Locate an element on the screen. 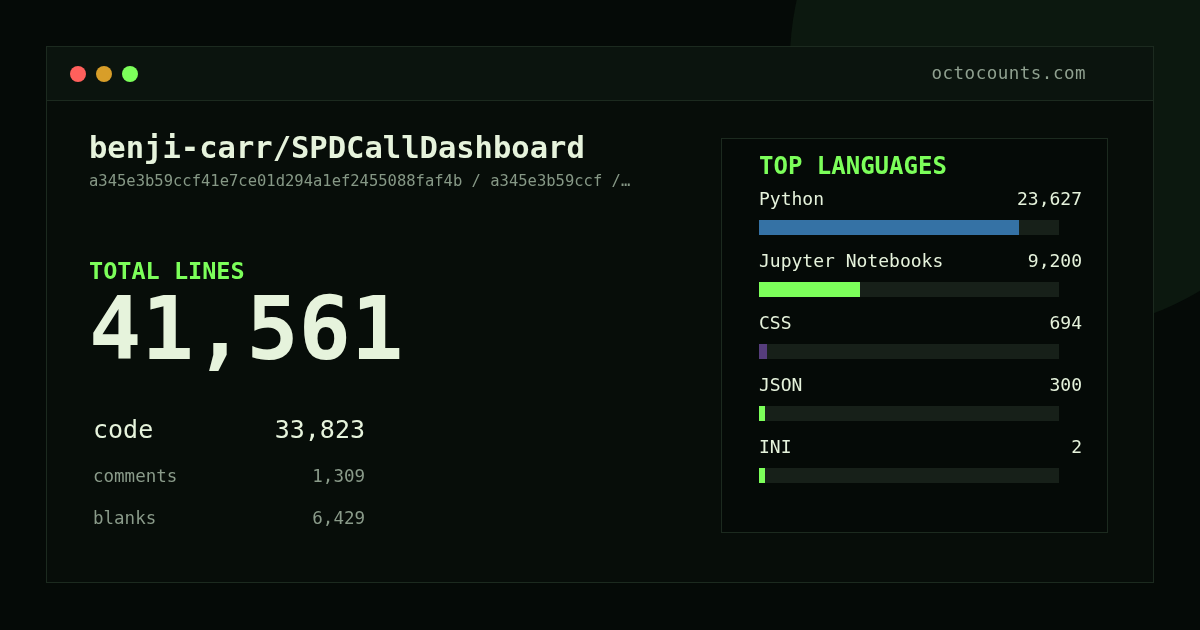 The height and width of the screenshot is (630, 1200). language-name: INI is located at coordinates (775, 447).